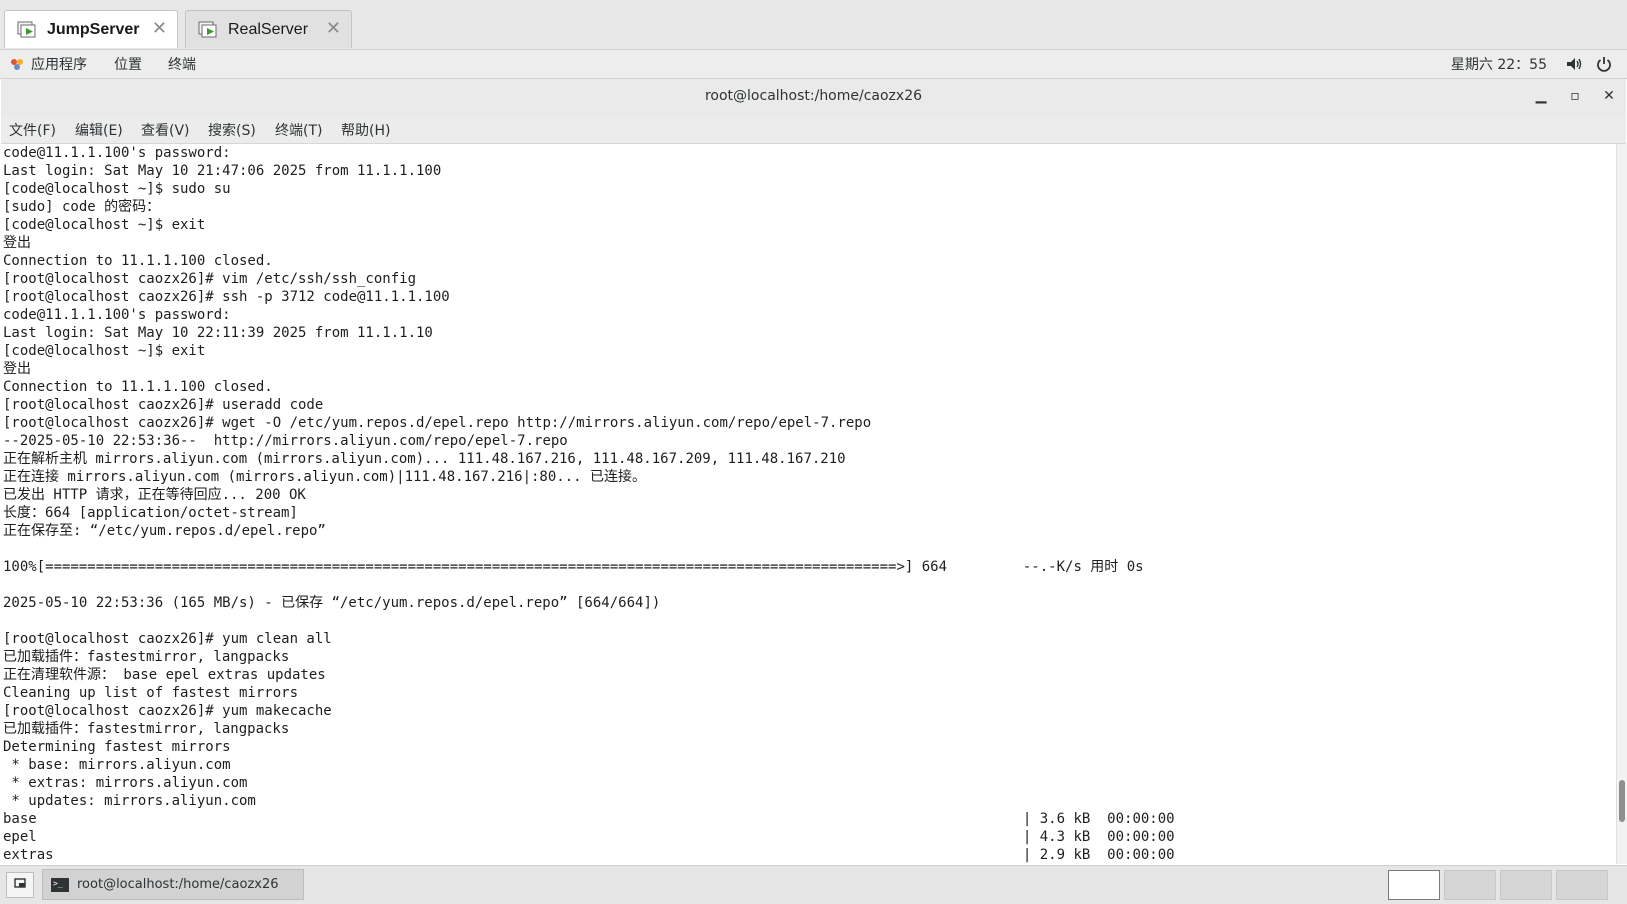 The height and width of the screenshot is (904, 1627). Describe the element at coordinates (164, 531) in the screenshot. I see `terminal-line: 正在保存至: “/etc/yum.repos.d/epel.repo”` at that location.